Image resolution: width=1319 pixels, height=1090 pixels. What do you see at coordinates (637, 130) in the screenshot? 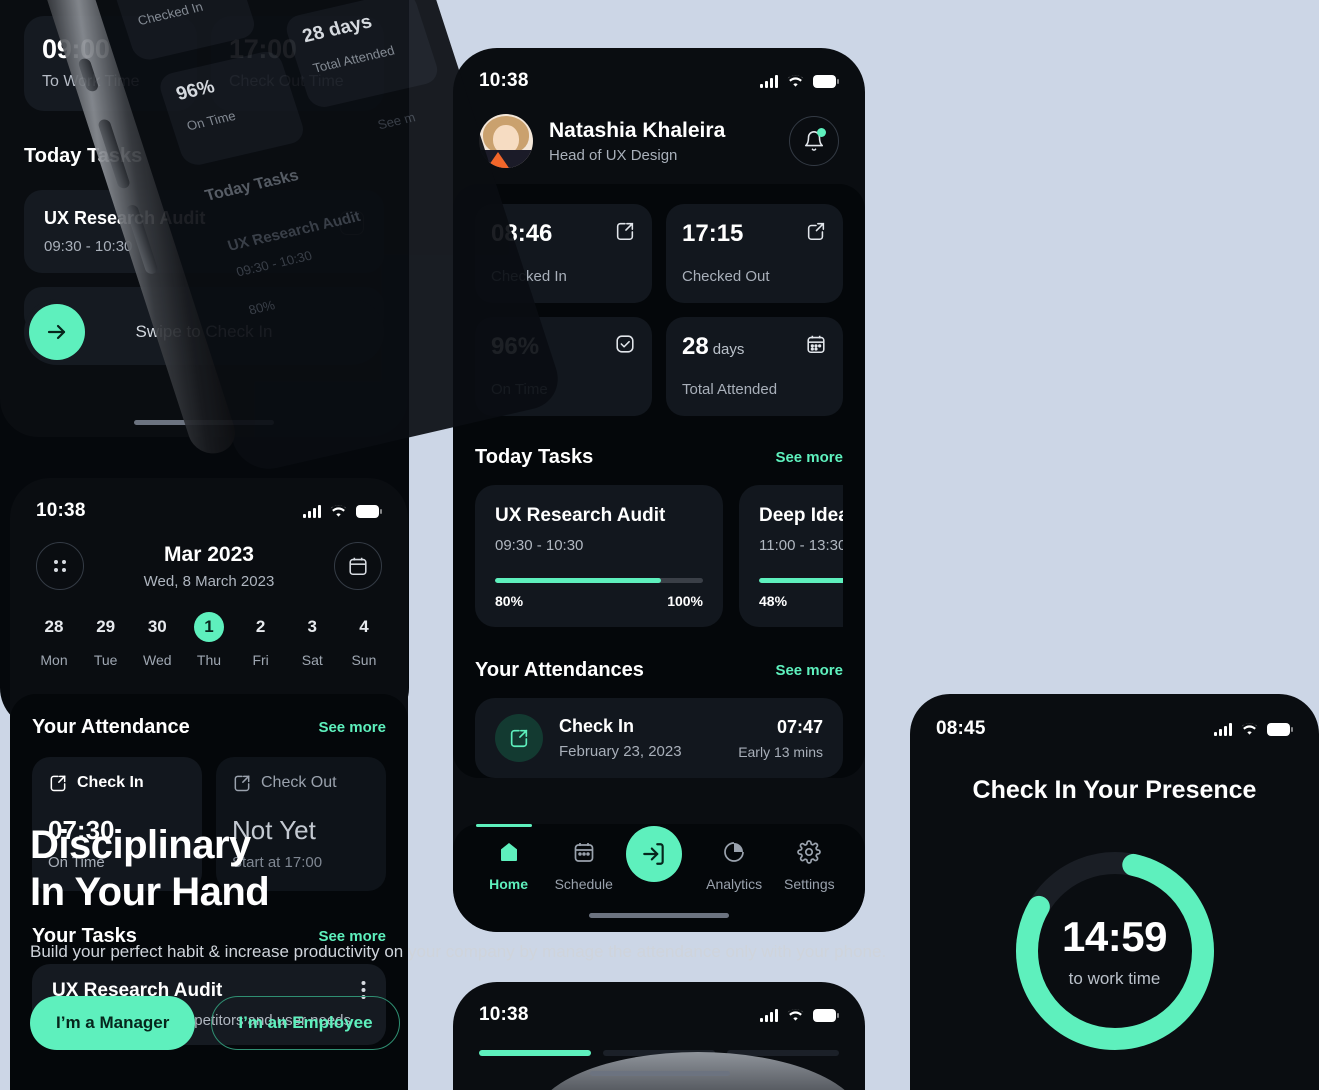
I see `profile-name: Natashia Khaleira` at bounding box center [637, 130].